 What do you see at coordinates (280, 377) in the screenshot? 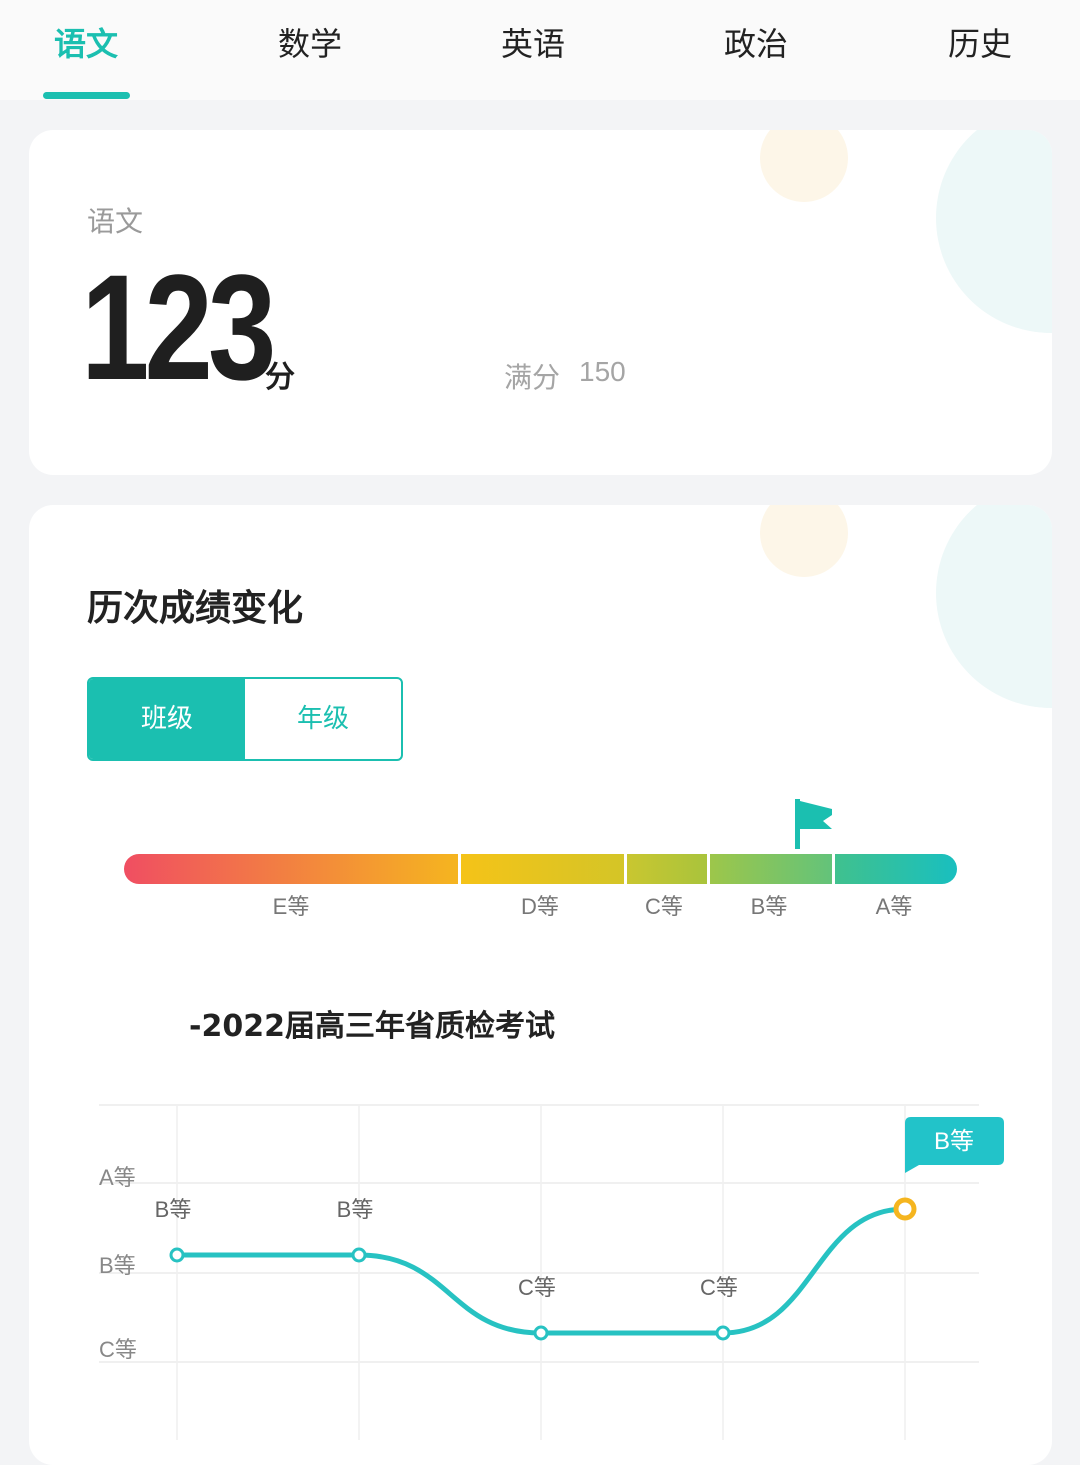
I see `score-unit: 分` at bounding box center [280, 377].